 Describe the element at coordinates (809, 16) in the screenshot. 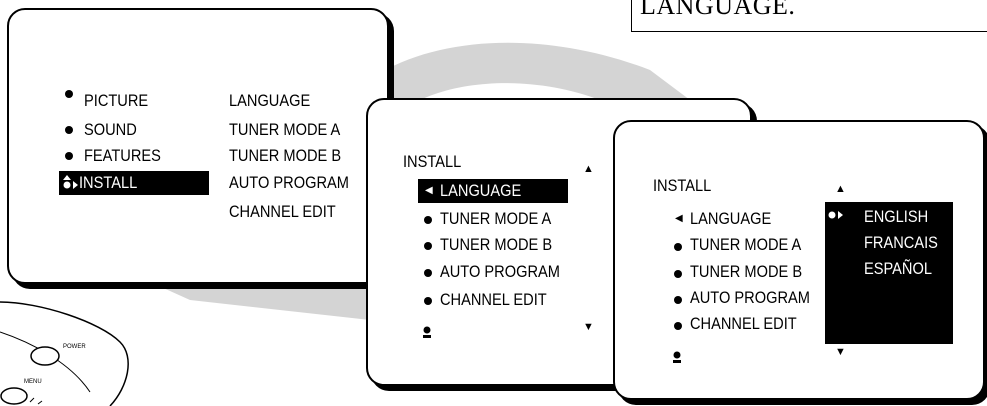

I see `caption-box: LANGUAGE.` at that location.